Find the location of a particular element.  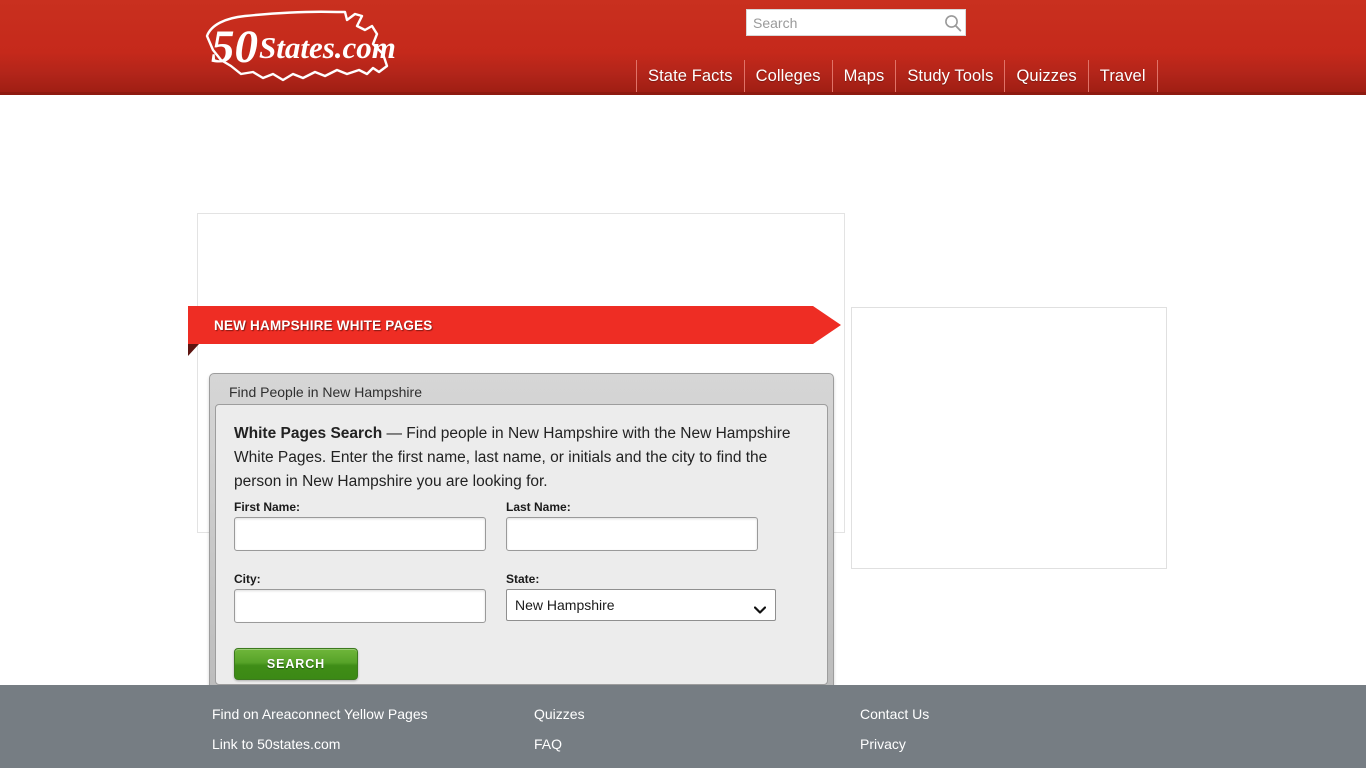

nav-label: Colleges is located at coordinates (788, 75).